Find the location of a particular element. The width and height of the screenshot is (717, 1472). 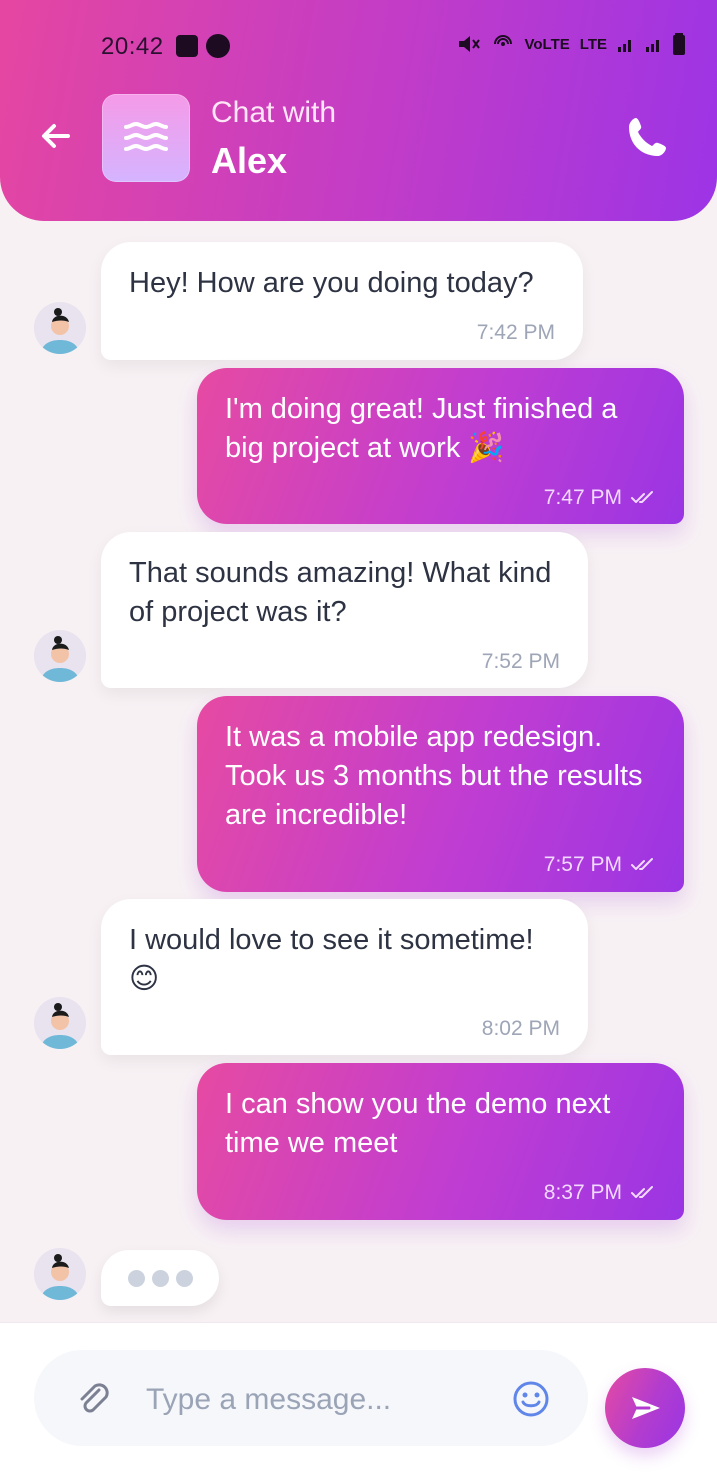

attach-button is located at coordinates (92, 1398).